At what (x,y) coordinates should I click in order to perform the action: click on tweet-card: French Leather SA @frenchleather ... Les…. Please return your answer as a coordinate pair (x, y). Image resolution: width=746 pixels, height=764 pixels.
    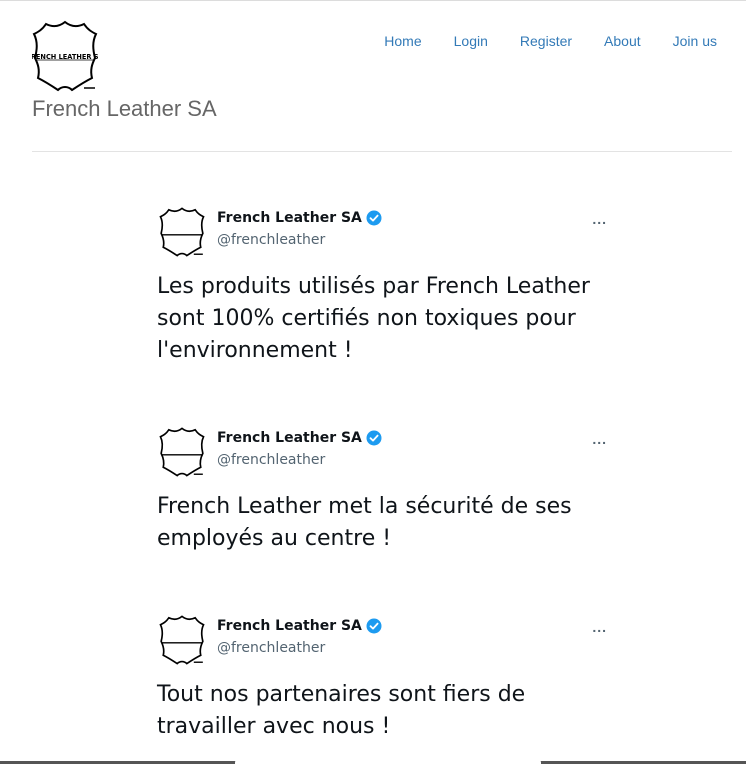
    Looking at the image, I should click on (383, 287).